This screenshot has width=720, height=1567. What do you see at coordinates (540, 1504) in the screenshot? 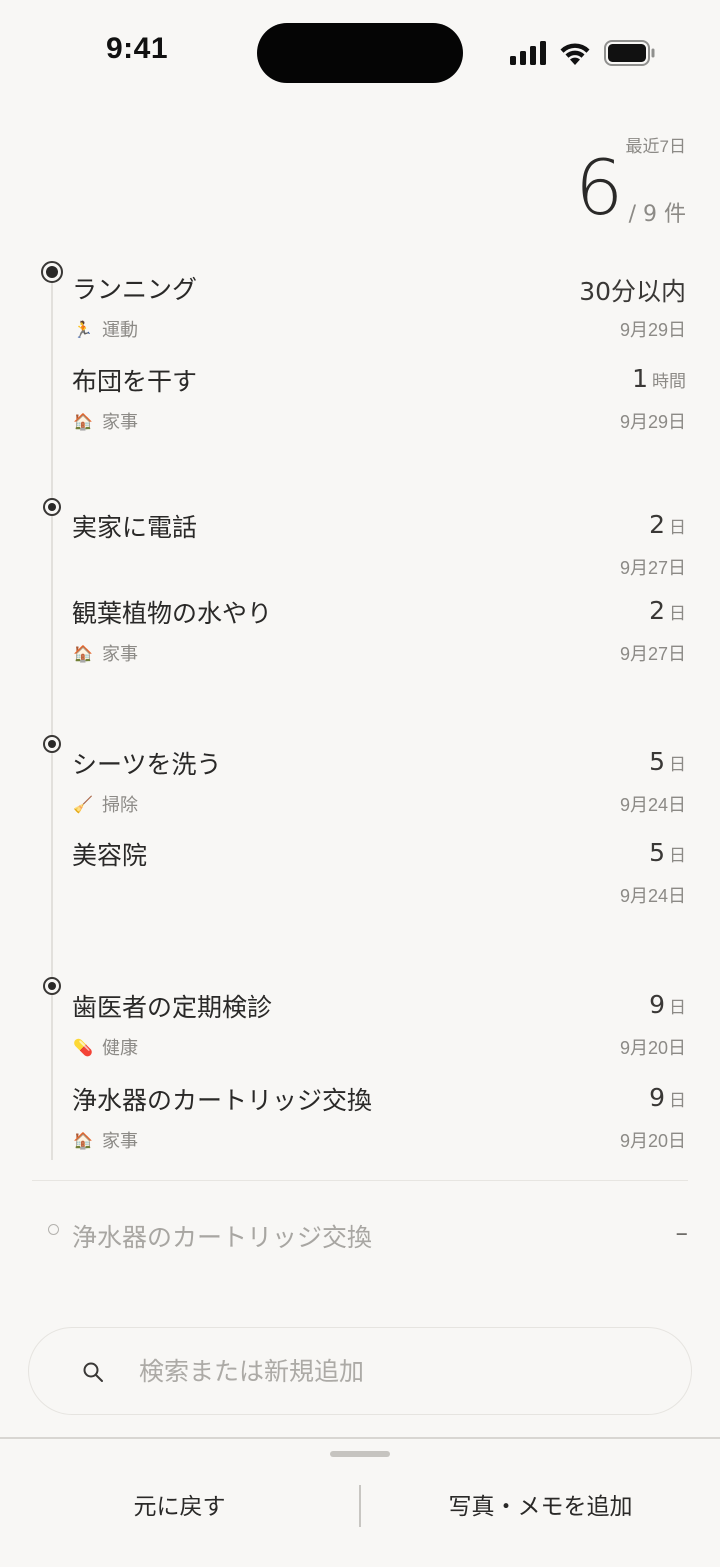
I see `add-photo-memo-button: 写真・メモを追加` at bounding box center [540, 1504].